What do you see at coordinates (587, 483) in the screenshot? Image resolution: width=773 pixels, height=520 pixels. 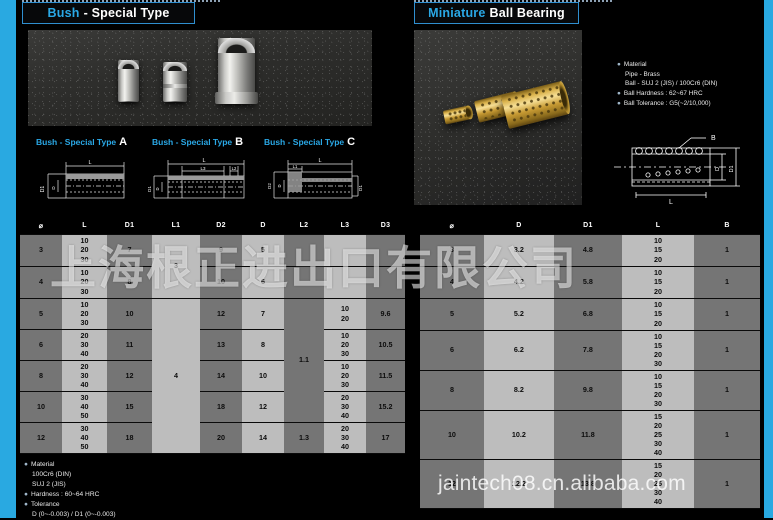 I see `cell-D1: 13.8` at bounding box center [587, 483].